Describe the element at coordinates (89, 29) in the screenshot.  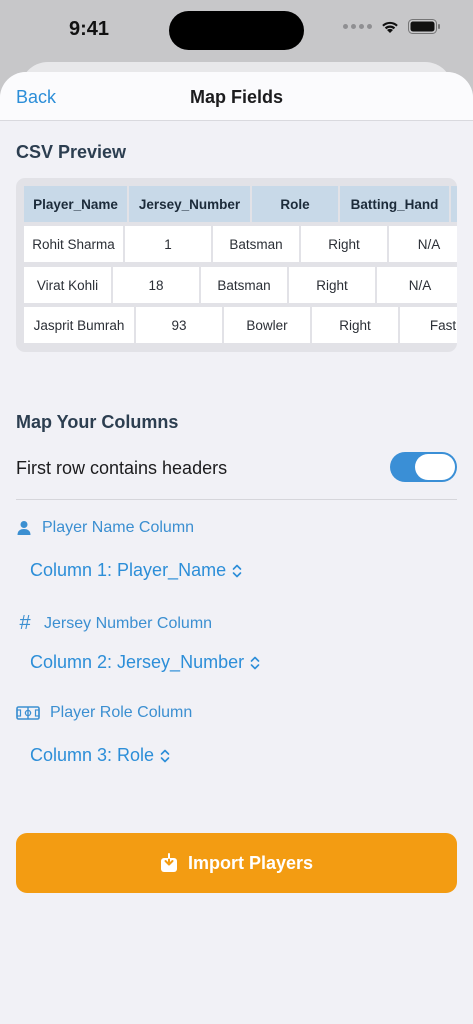
I see `status-time: 9:41` at that location.